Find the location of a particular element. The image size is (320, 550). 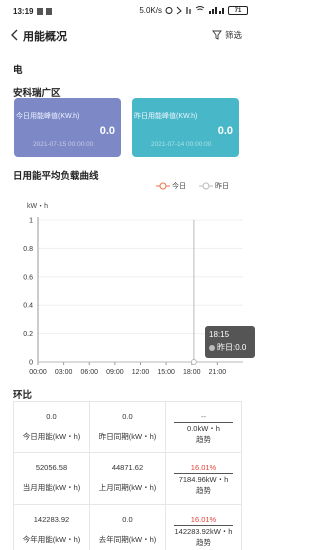

today-peak-date: 2021-07-15 00:00:00 is located at coordinates (63, 144).